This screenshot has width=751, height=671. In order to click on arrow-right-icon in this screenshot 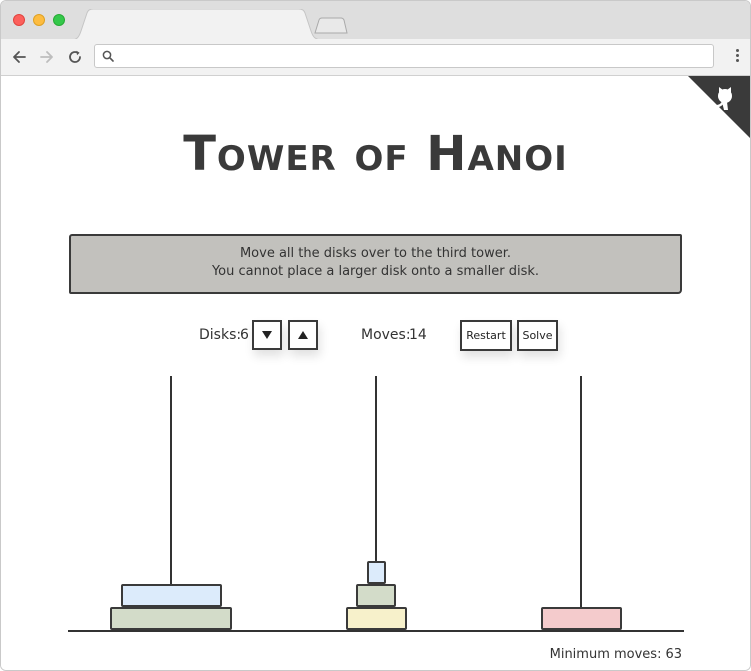, I will do `click(46, 57)`.